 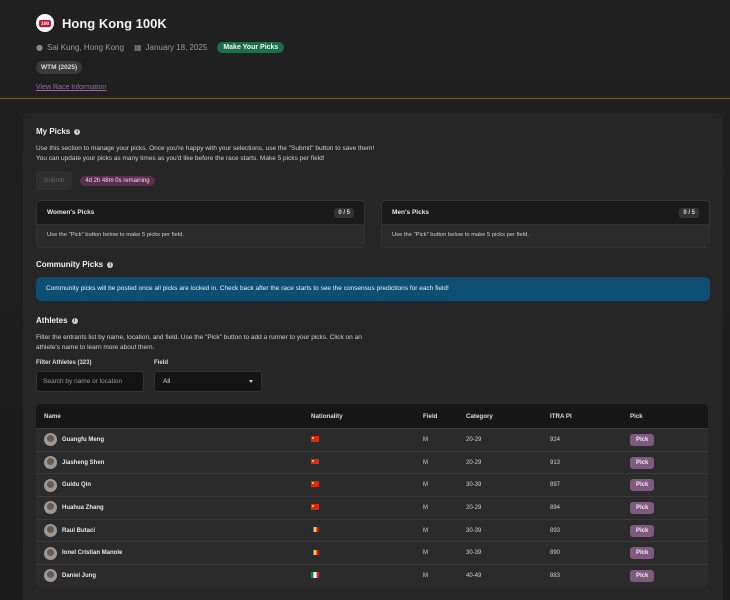 I want to click on calendar-icon: ▦, so click(x=137, y=47).